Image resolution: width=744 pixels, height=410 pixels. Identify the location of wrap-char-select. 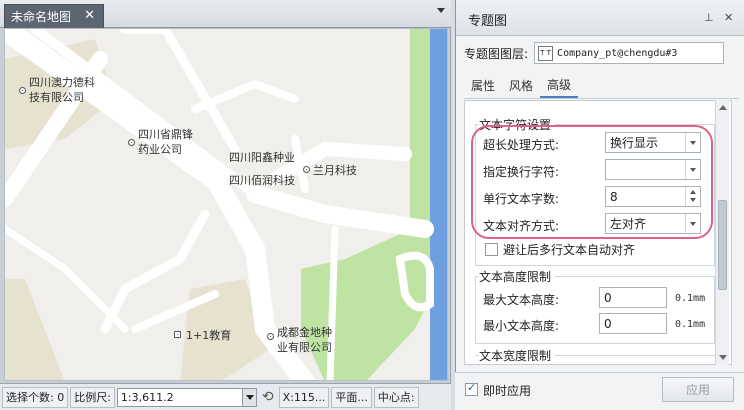
(653, 169).